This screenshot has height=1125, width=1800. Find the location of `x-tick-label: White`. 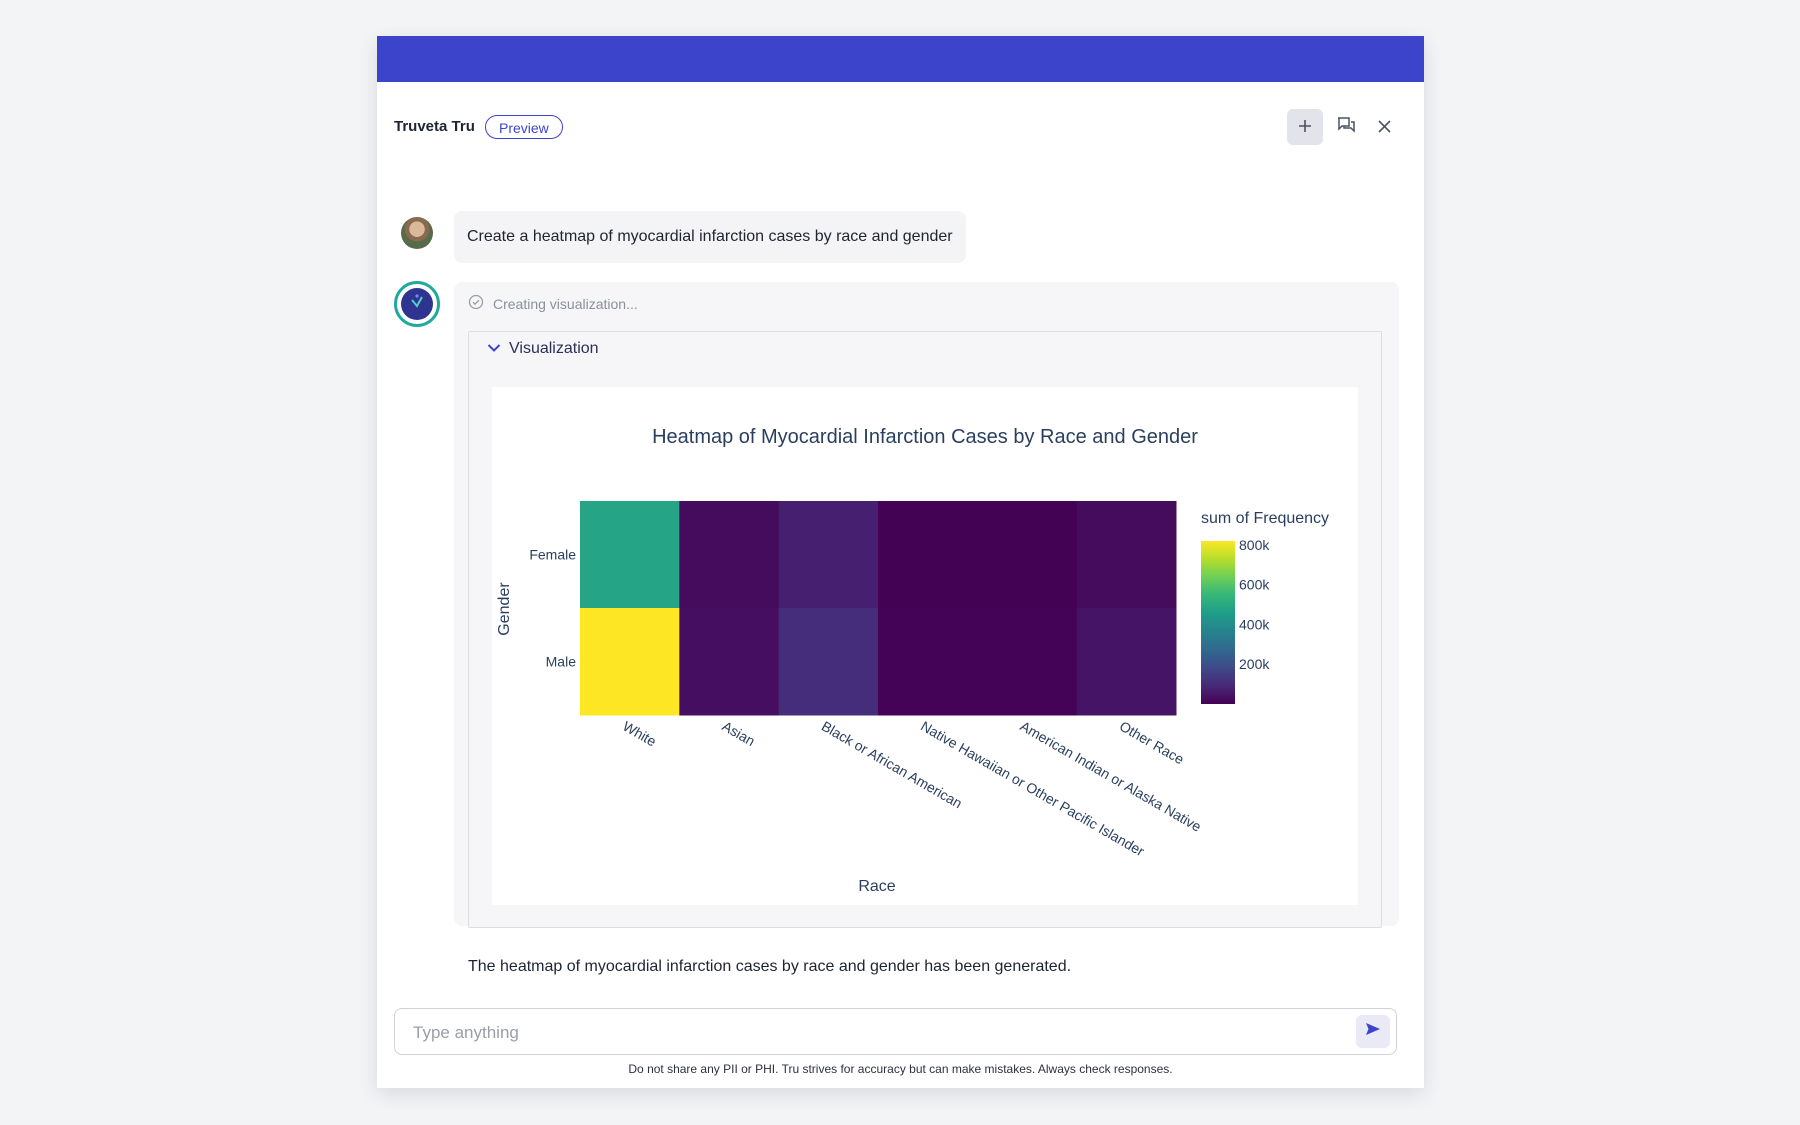

x-tick-label: White is located at coordinates (639, 734).